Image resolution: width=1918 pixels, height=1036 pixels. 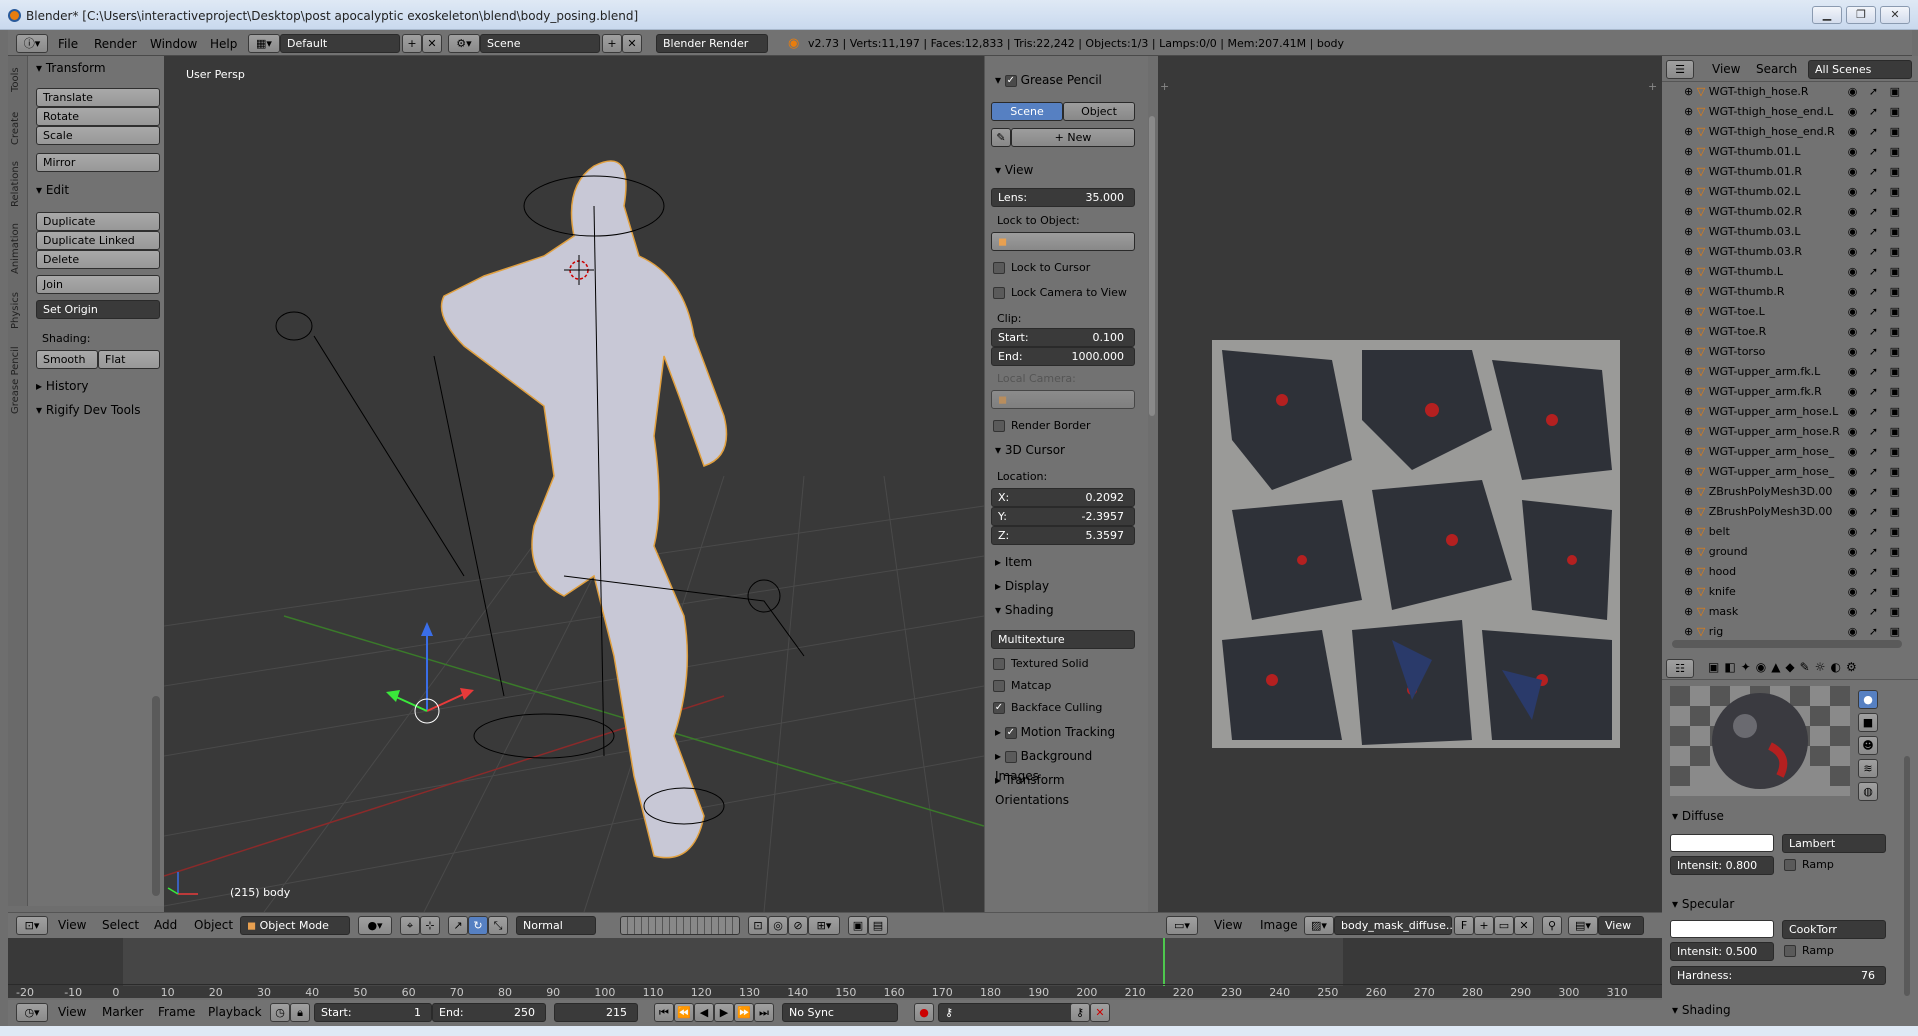 I want to click on outliner-search-menu: Search, so click(x=1776, y=69).